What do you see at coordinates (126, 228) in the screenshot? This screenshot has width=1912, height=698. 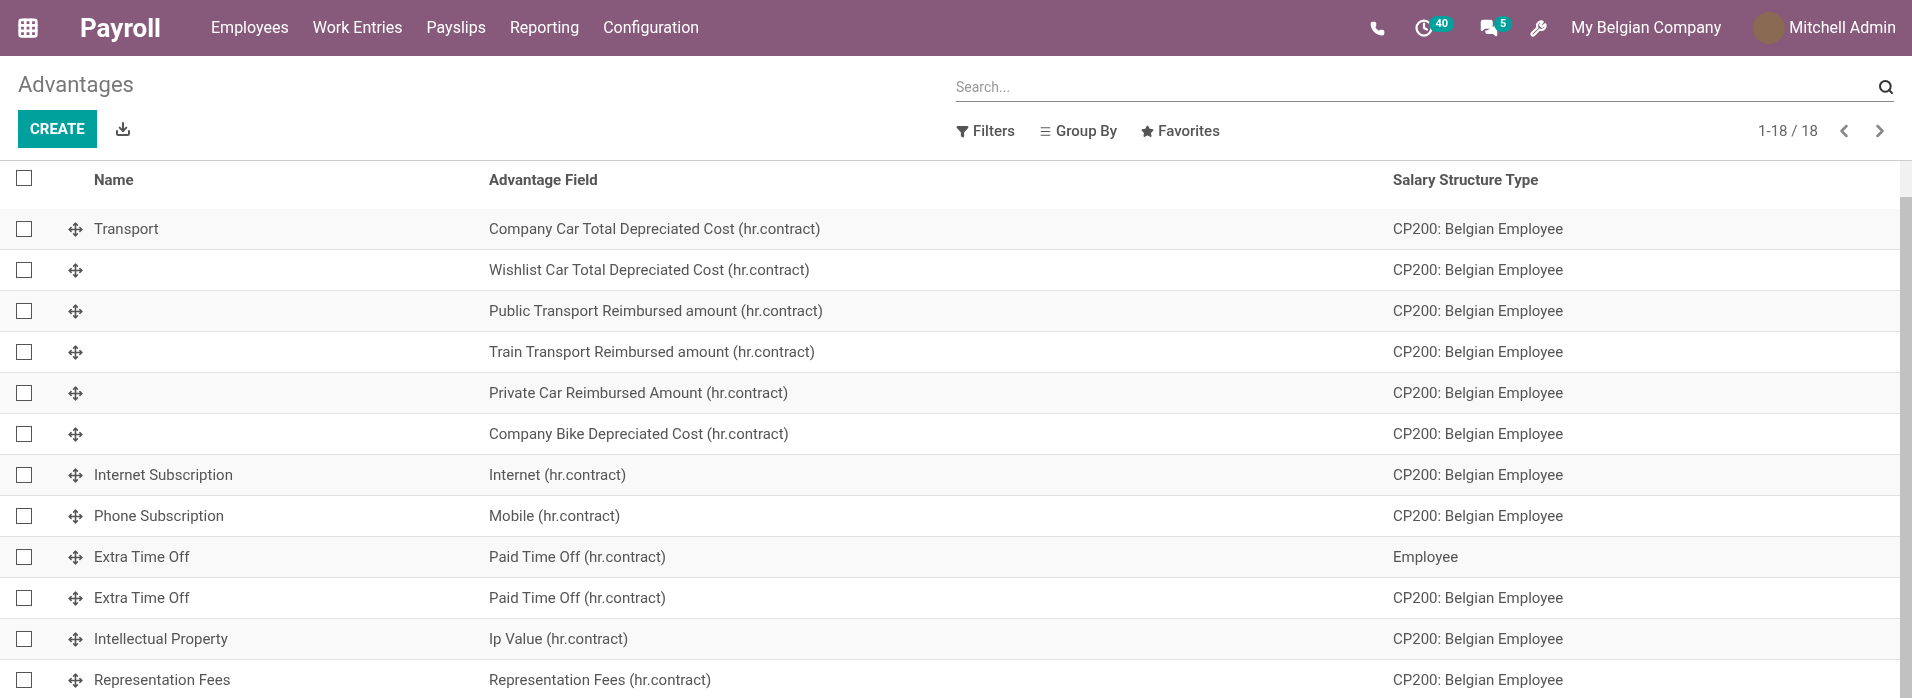 I see `table-cell: Transport` at bounding box center [126, 228].